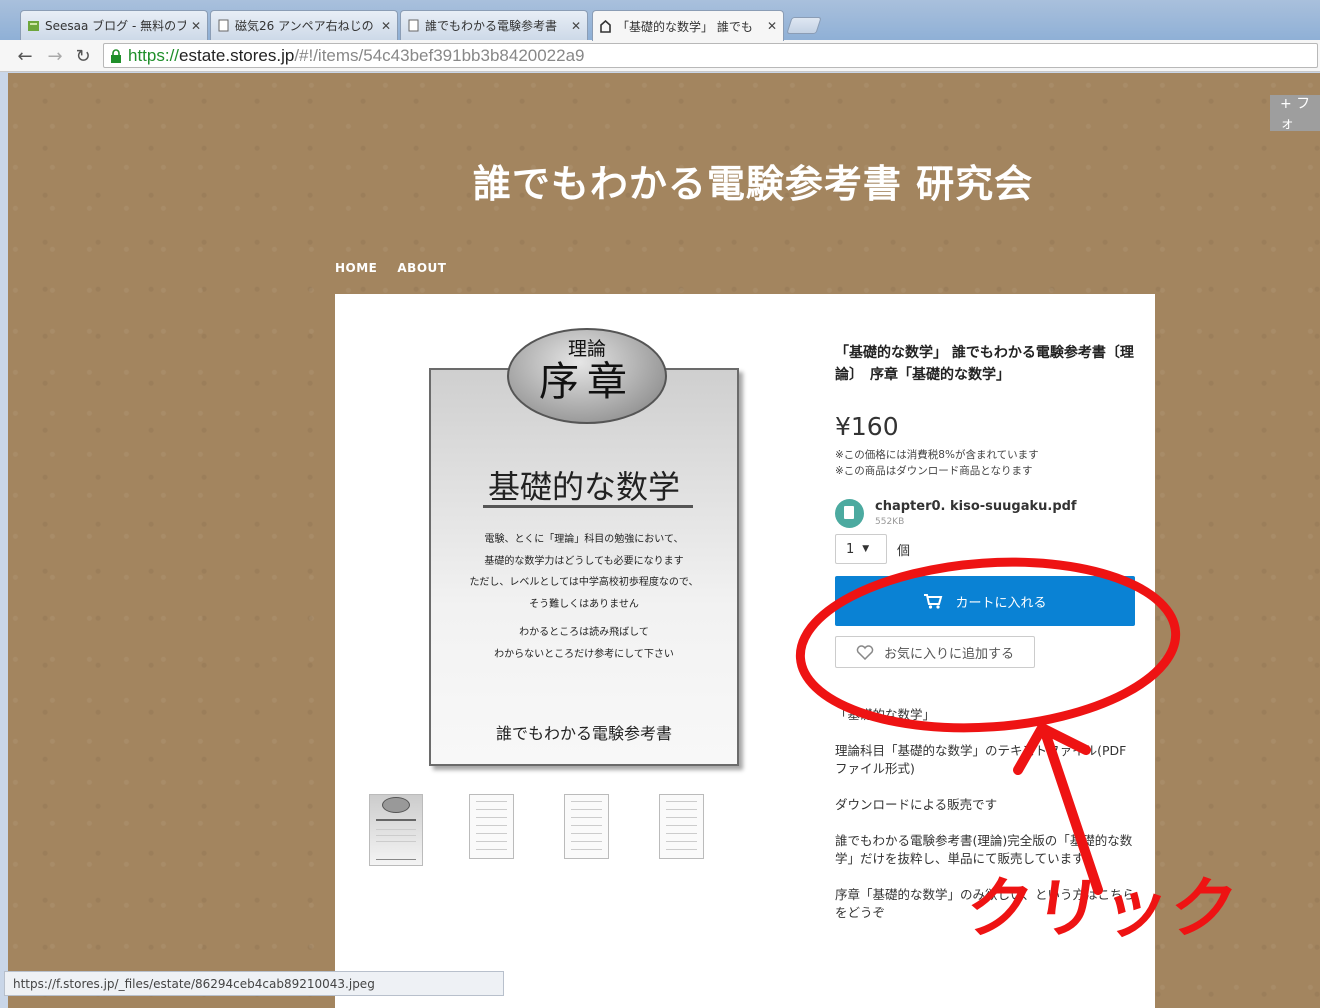  Describe the element at coordinates (934, 471) in the screenshot. I see `download-note: ※この商品はダウンロード商品となります` at that location.